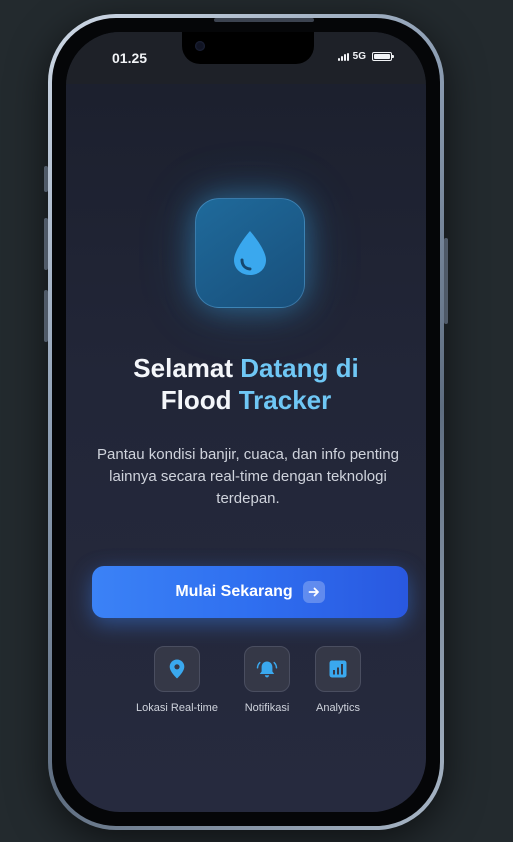 This screenshot has height=842, width=513. Describe the element at coordinates (359, 56) in the screenshot. I see `network-label: 5G` at that location.